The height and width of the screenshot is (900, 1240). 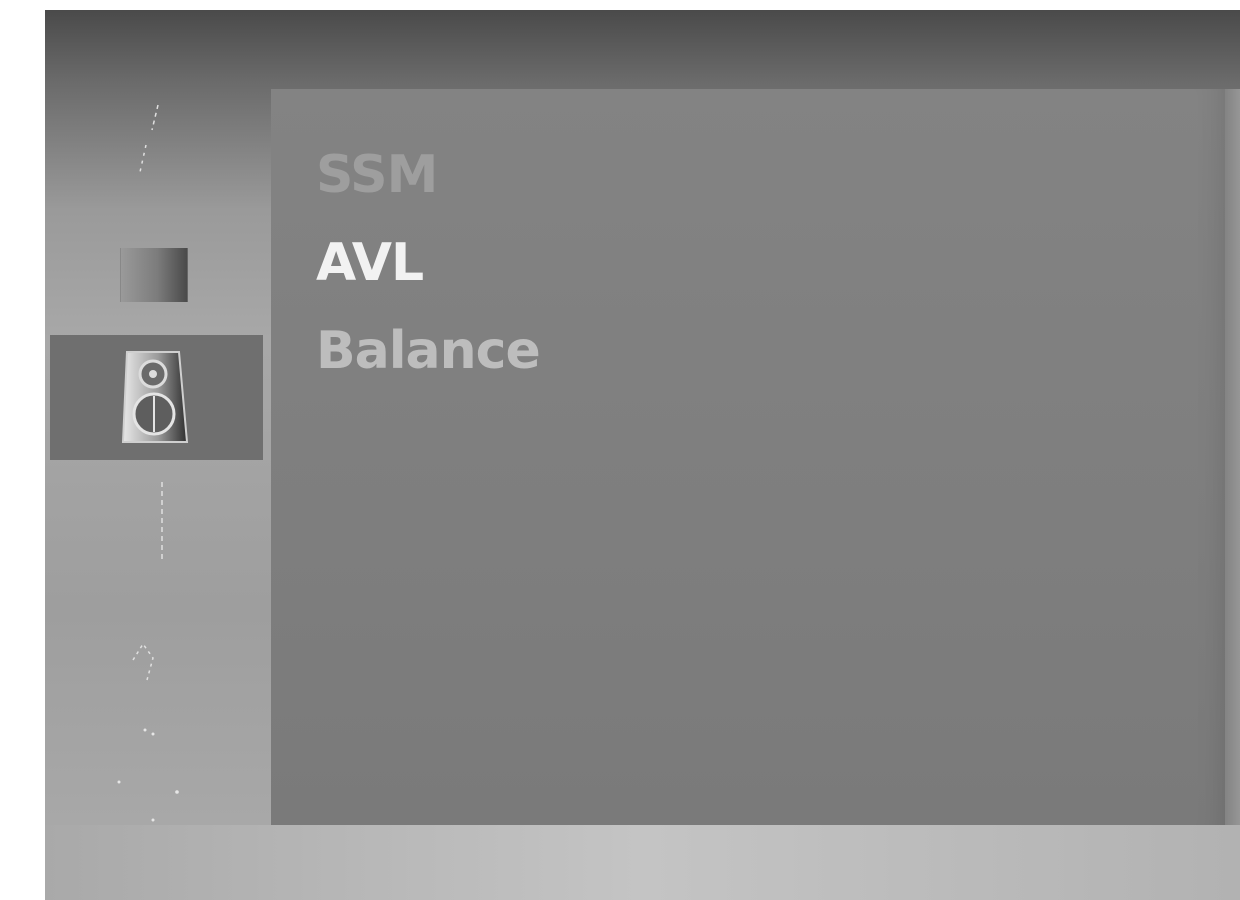 What do you see at coordinates (155, 775) in the screenshot?
I see `lock-icon` at bounding box center [155, 775].